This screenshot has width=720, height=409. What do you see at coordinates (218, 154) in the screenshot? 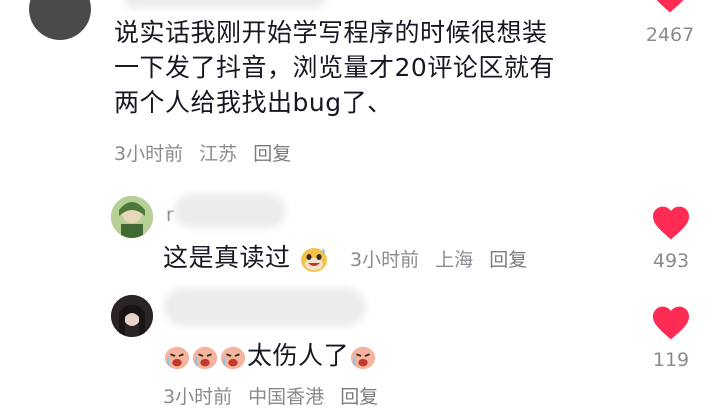
I see `comment-location: 江苏` at bounding box center [218, 154].